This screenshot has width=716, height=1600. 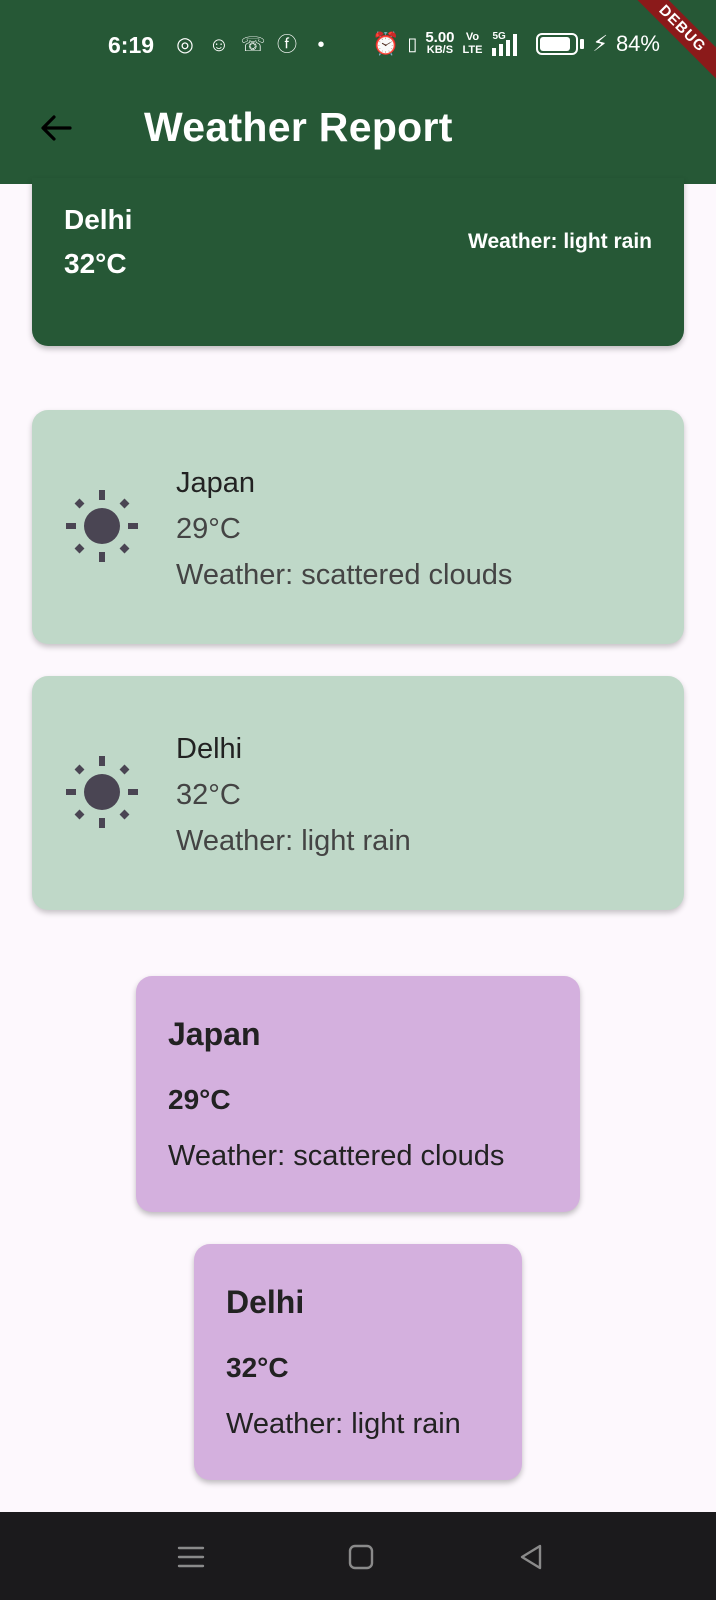 I want to click on recents-button, so click(x=191, y=1557).